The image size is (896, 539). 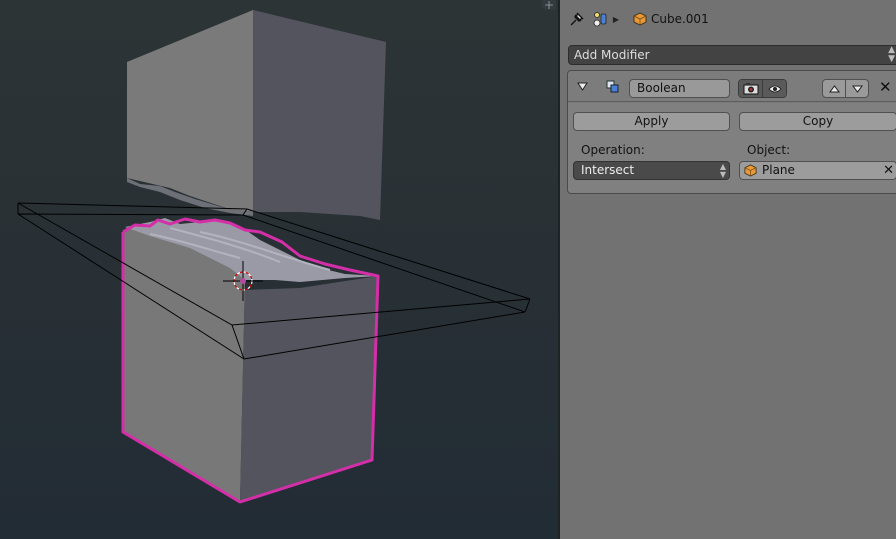 What do you see at coordinates (612, 55) in the screenshot?
I see `add-modifier-label: Add Modifier` at bounding box center [612, 55].